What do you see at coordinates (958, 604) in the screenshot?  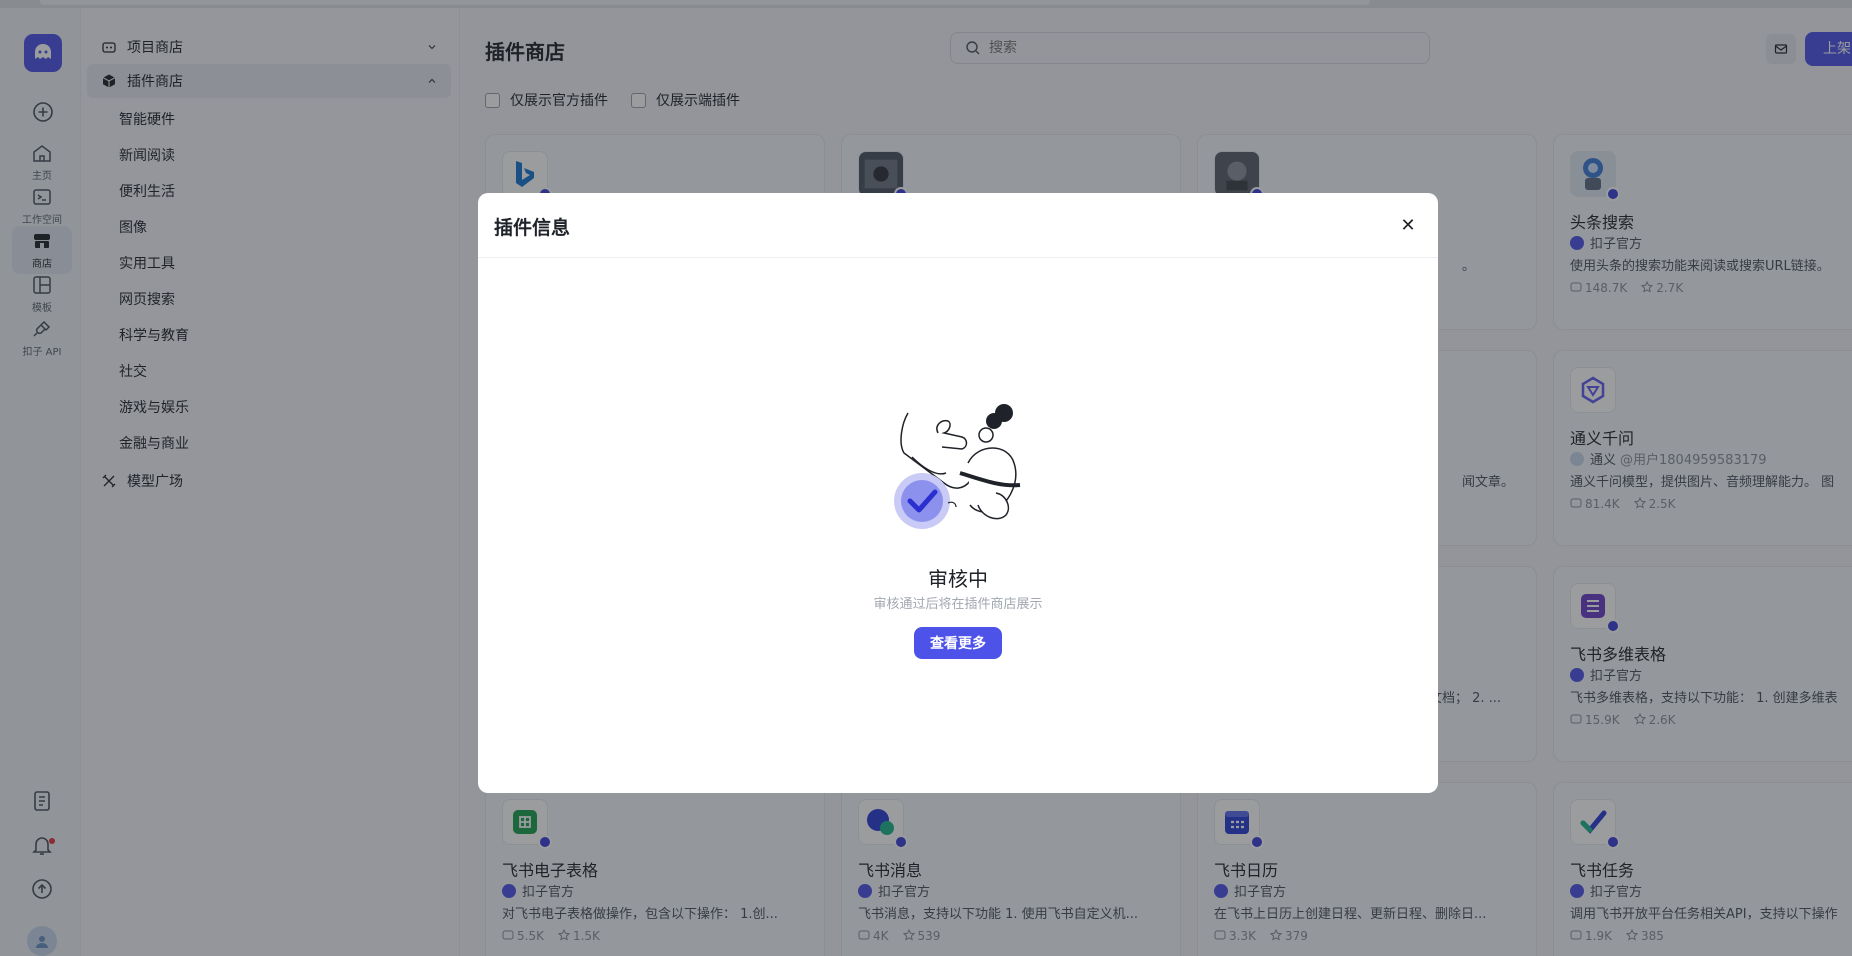 I see `status-subtitle: 审核通过后将在插件商店展示` at bounding box center [958, 604].